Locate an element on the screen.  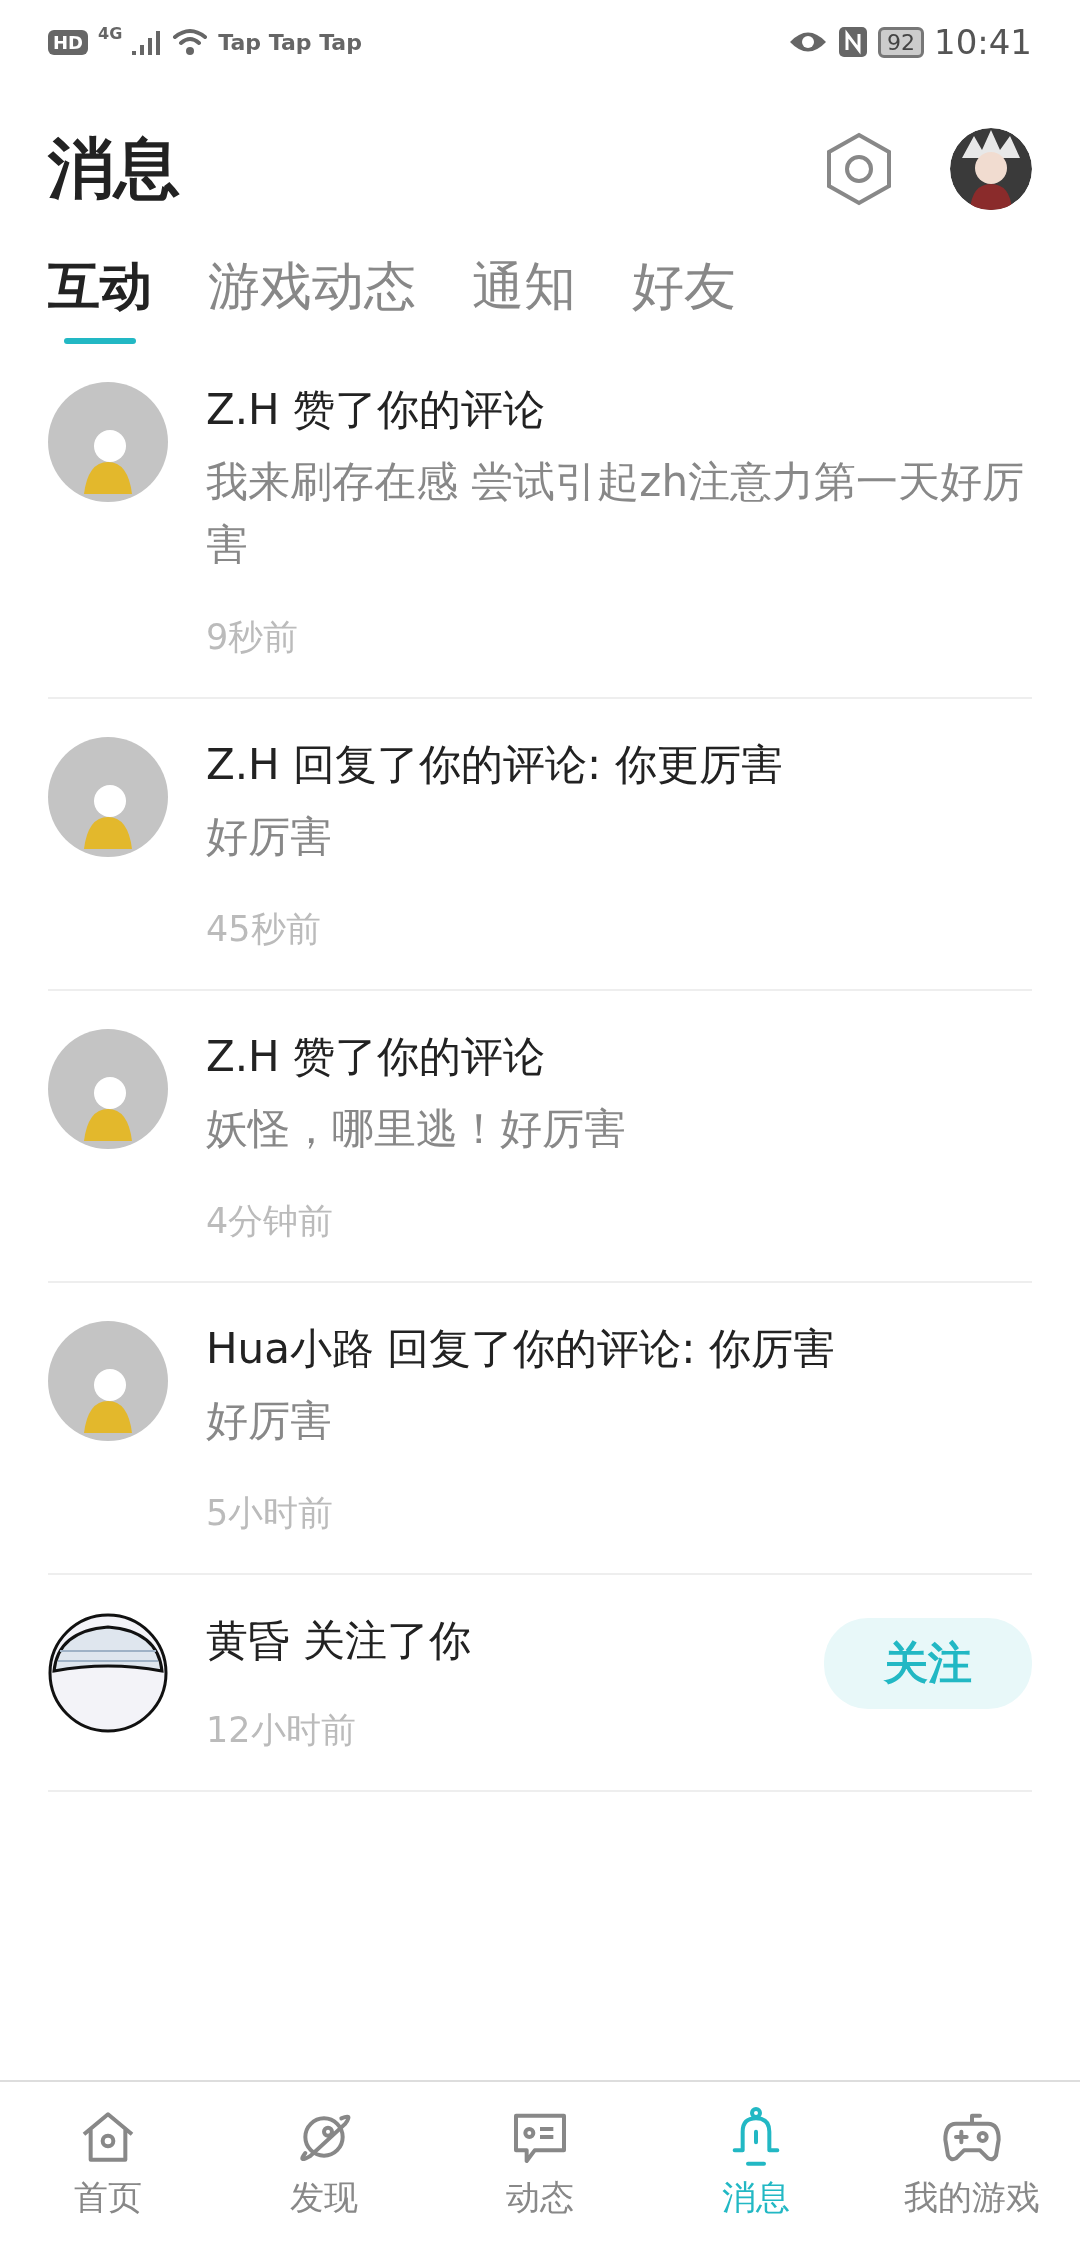
tab: 通知 is located at coordinates (524, 298).